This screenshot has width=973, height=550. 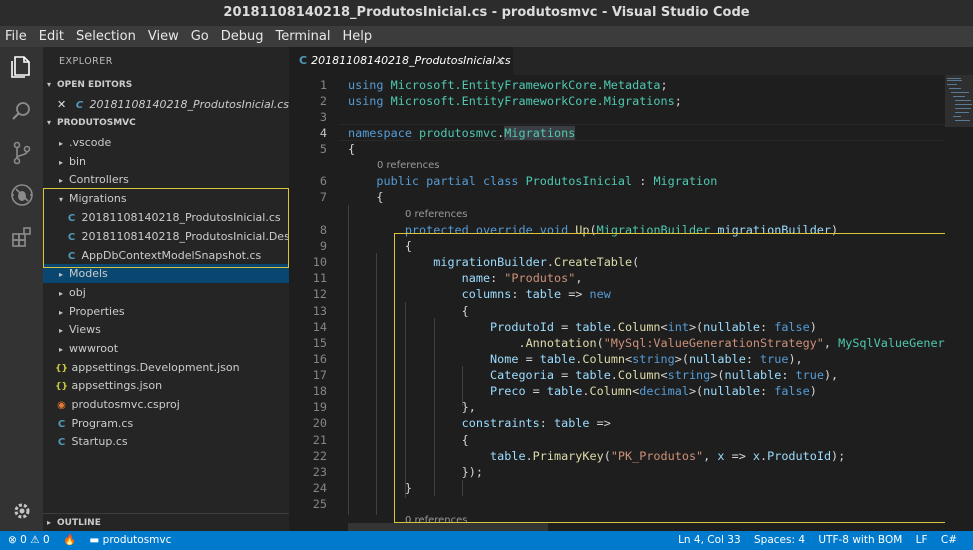 What do you see at coordinates (166, 292) in the screenshot?
I see `tree-item-obj: ▸ obj` at bounding box center [166, 292].